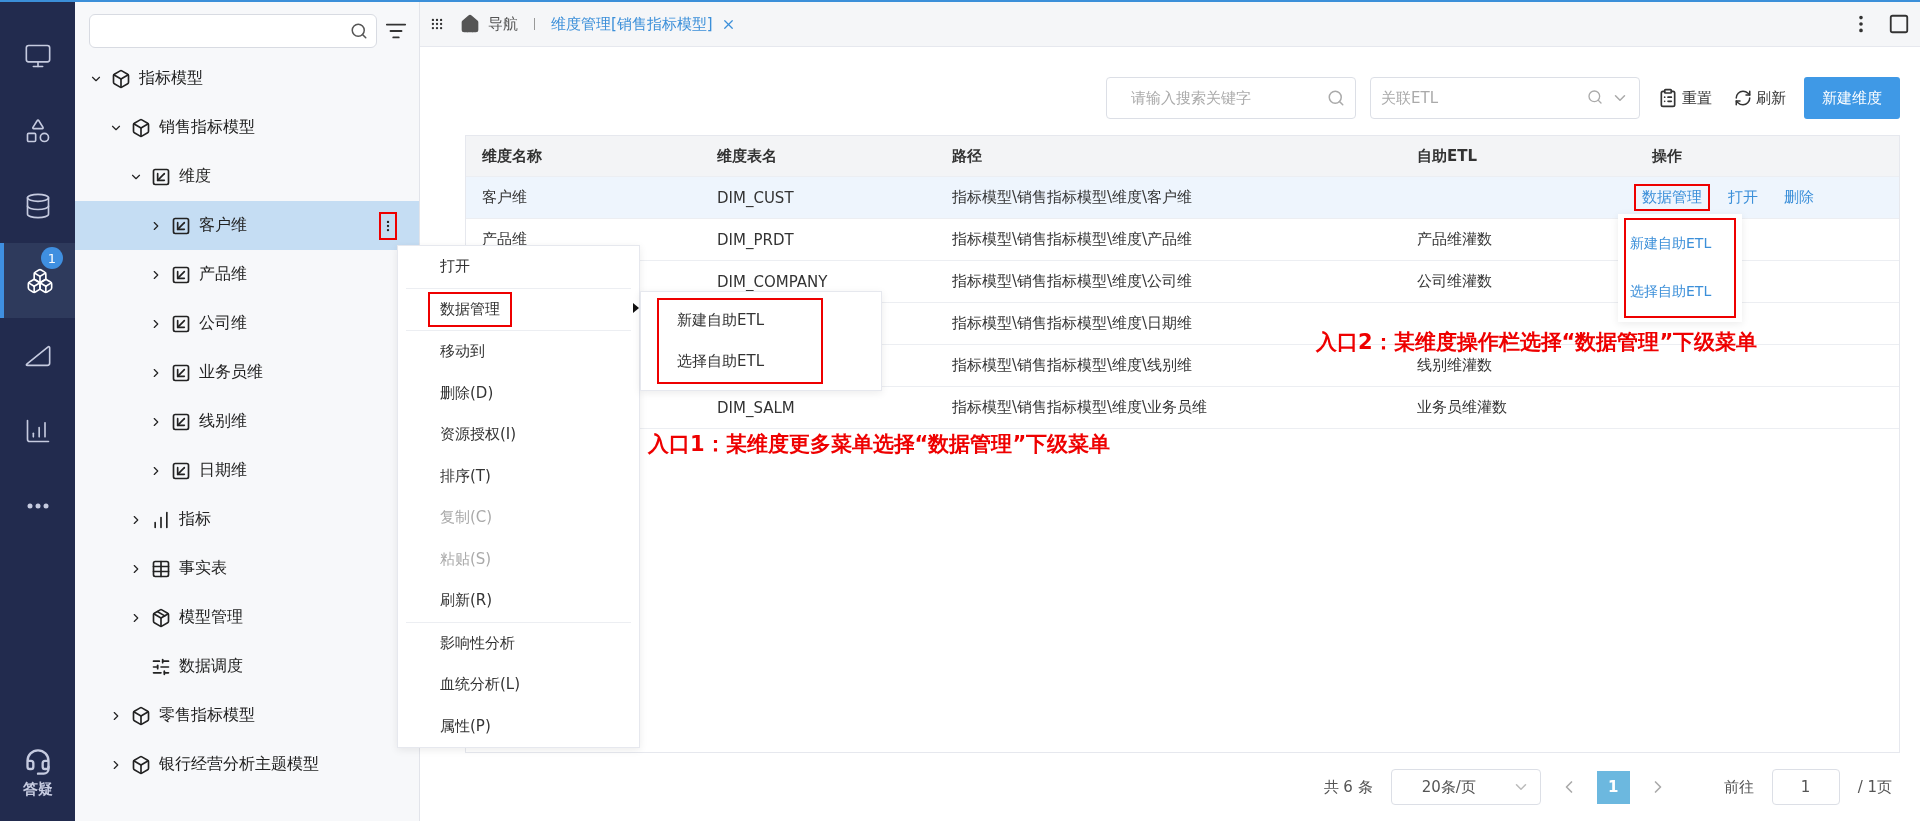 Image resolution: width=1920 pixels, height=821 pixels. Describe the element at coordinates (1454, 239) in the screenshot. I see `table-cell: 产品维灌数` at that location.